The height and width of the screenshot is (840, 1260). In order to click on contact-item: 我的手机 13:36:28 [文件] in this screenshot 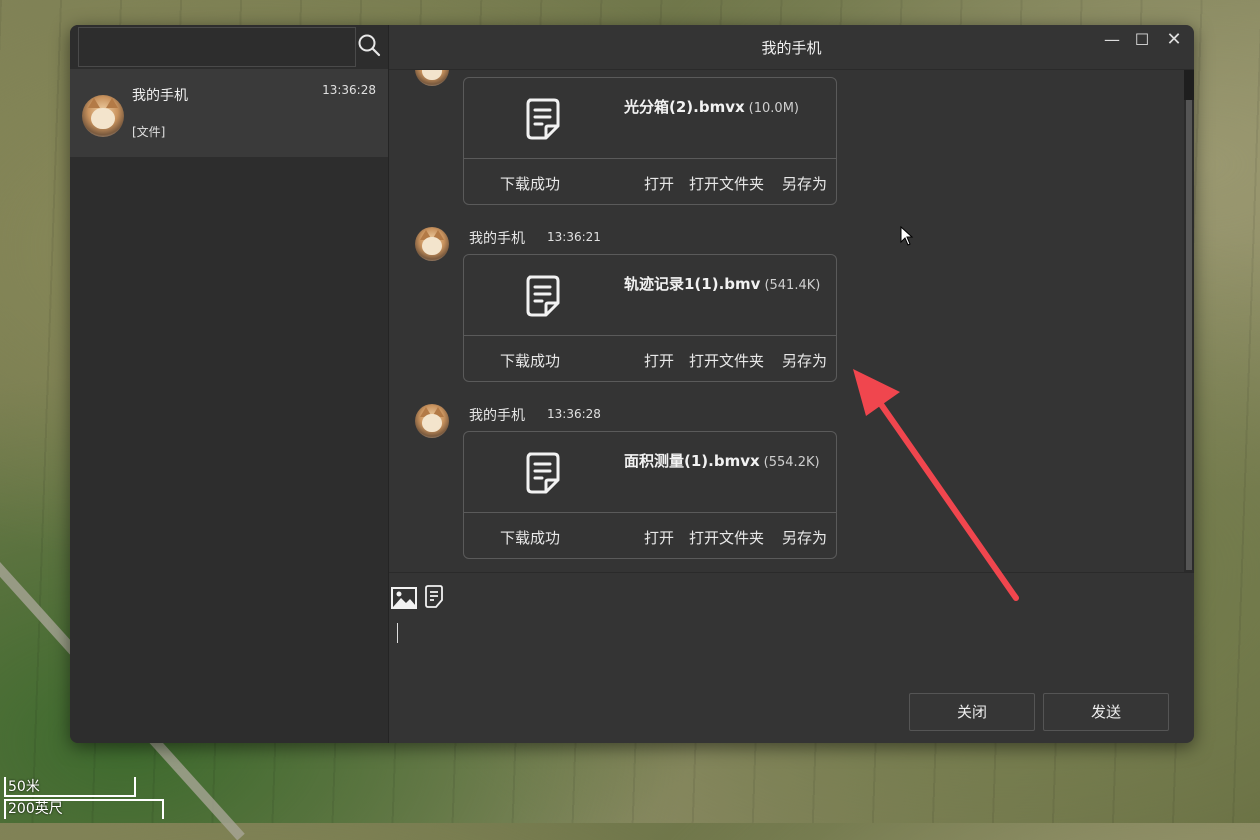, I will do `click(229, 113)`.